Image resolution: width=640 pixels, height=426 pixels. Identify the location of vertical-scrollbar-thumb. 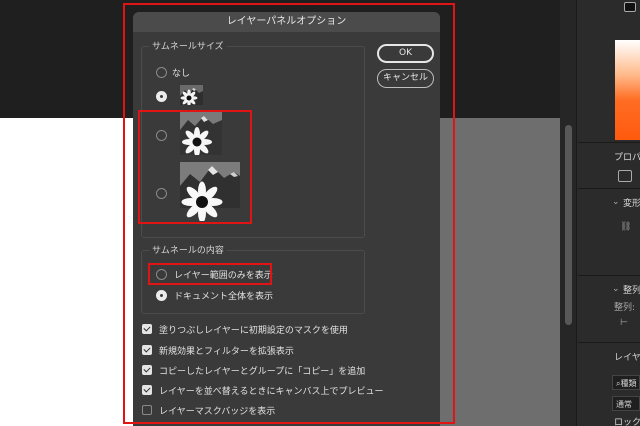
(568, 225).